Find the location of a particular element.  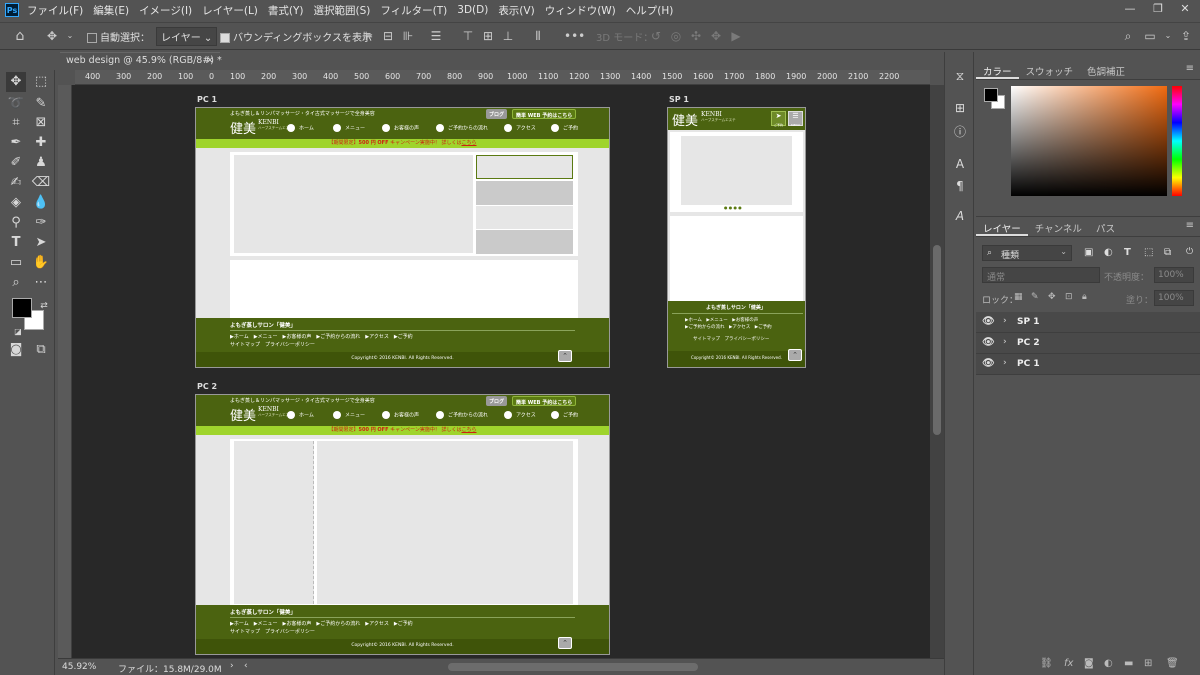

3d-pan-icon: ✣ is located at coordinates (696, 36).